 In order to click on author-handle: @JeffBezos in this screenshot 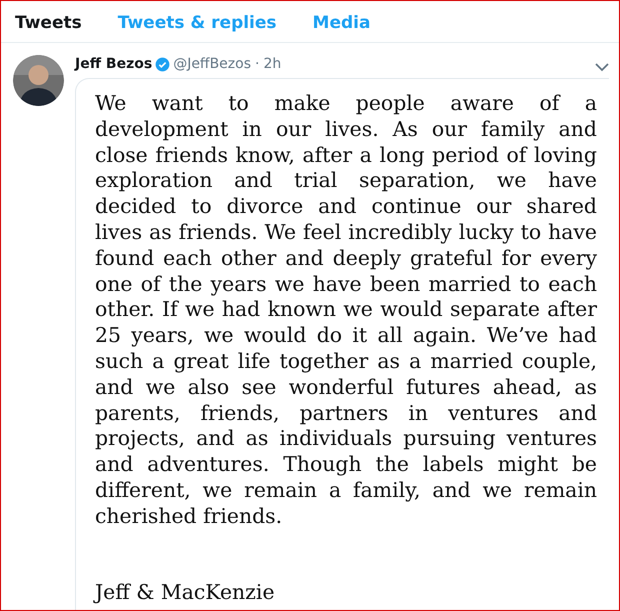, I will do `click(212, 64)`.